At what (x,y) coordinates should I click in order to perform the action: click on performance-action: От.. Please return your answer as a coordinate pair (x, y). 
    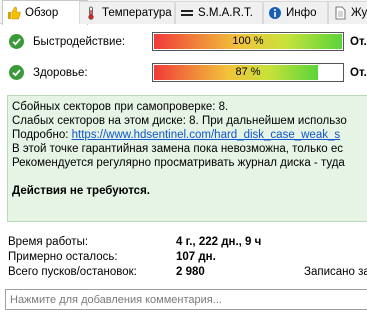
    Looking at the image, I should click on (358, 42).